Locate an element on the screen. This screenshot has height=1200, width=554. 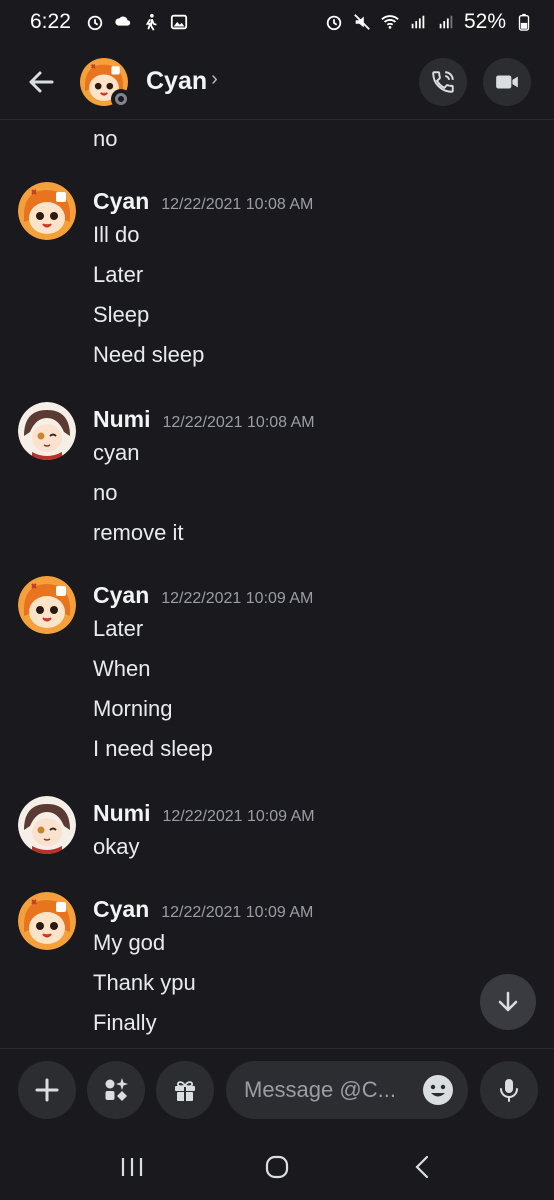
plus-icon is located at coordinates (47, 1090).